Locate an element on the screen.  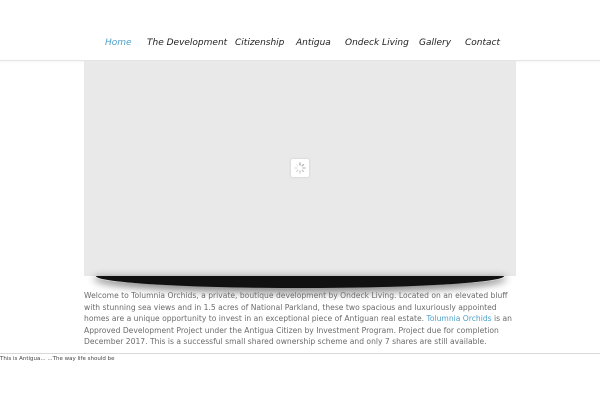
slider-shadow is located at coordinates (300, 283).